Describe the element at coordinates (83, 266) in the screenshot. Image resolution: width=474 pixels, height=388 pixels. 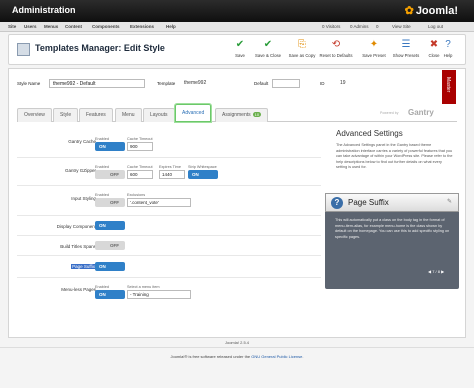
I see `page-suffix-label: Page Suffix` at that location.